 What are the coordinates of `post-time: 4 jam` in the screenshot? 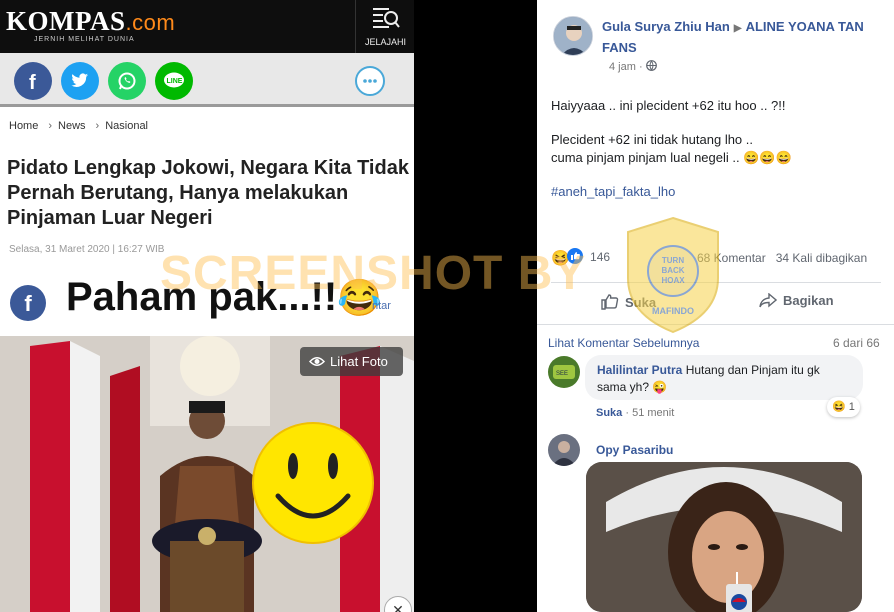 It's located at (622, 67).